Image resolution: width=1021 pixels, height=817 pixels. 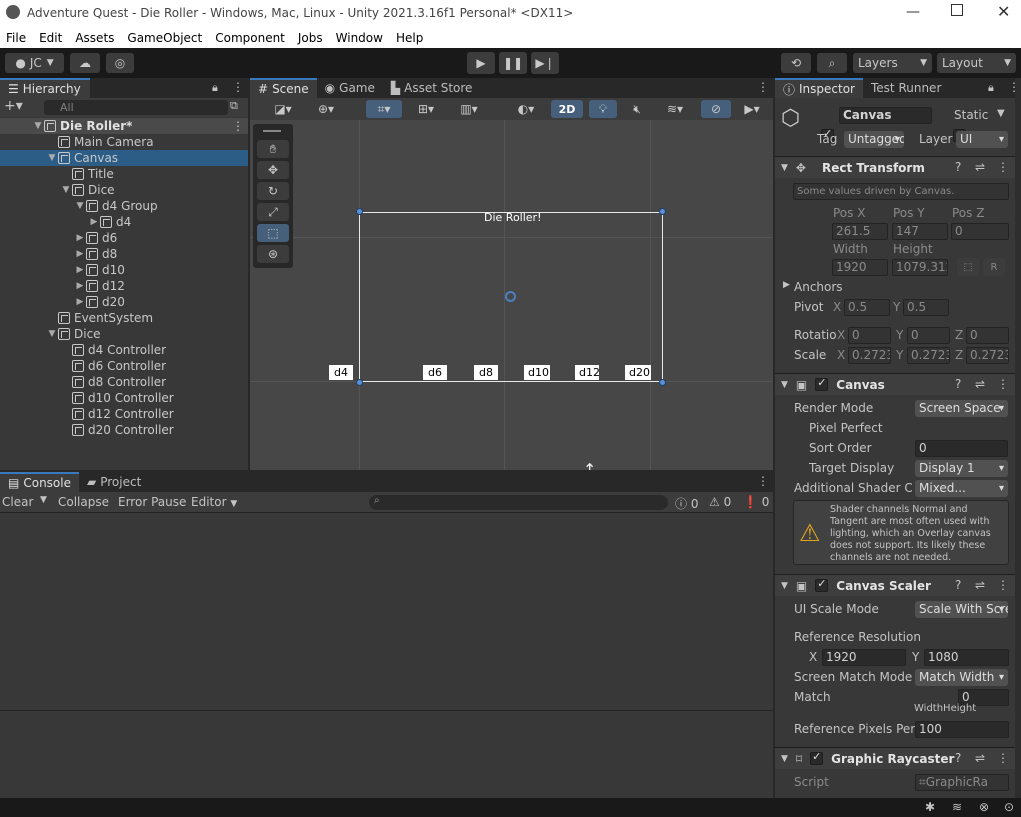 I want to click on scene-visibility-icon: ⧉, so click(x=234, y=106).